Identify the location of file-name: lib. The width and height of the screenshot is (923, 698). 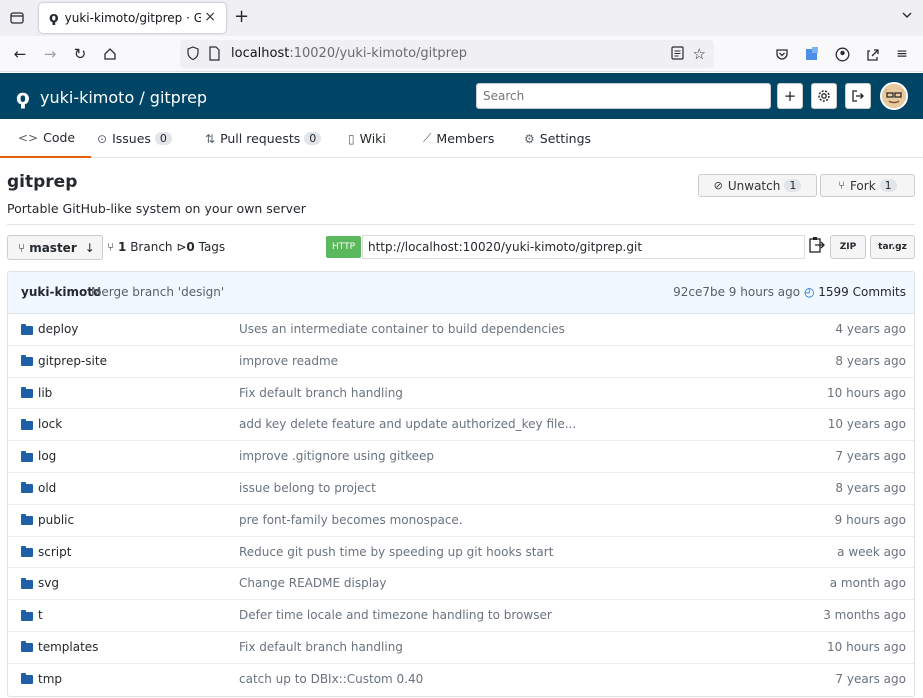
(36, 393).